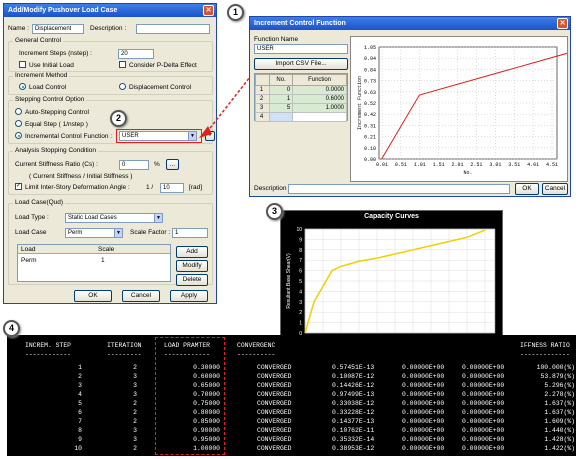  Describe the element at coordinates (190, 233) in the screenshot. I see `scale-factor-input: 1` at that location.